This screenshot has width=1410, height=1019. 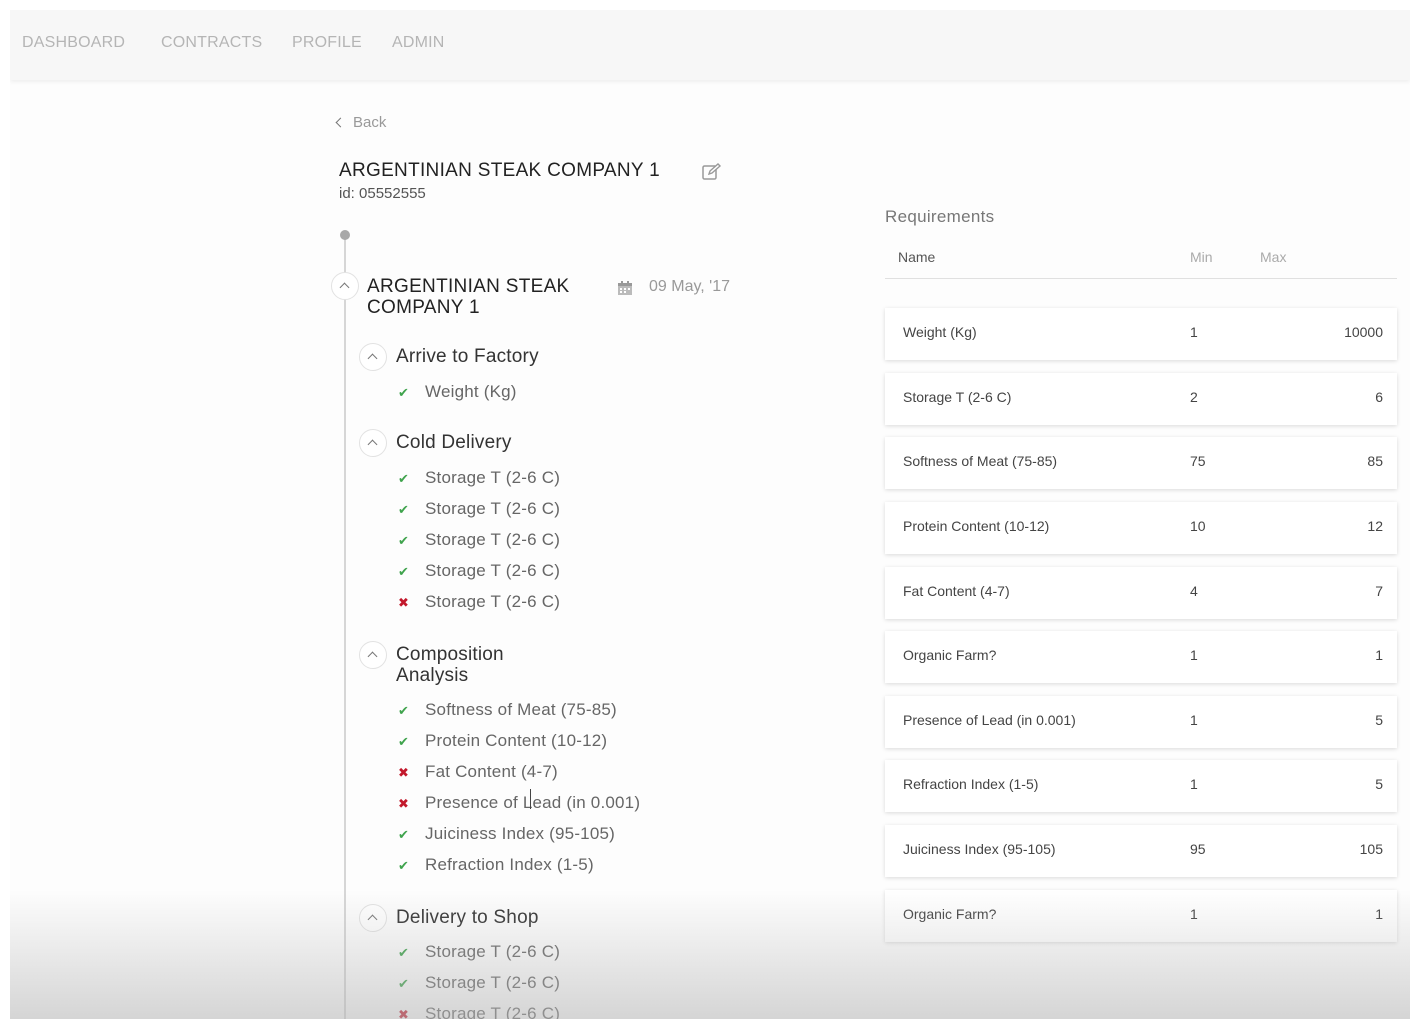 I want to click on row-name: Fat Content (4-7), so click(x=956, y=591).